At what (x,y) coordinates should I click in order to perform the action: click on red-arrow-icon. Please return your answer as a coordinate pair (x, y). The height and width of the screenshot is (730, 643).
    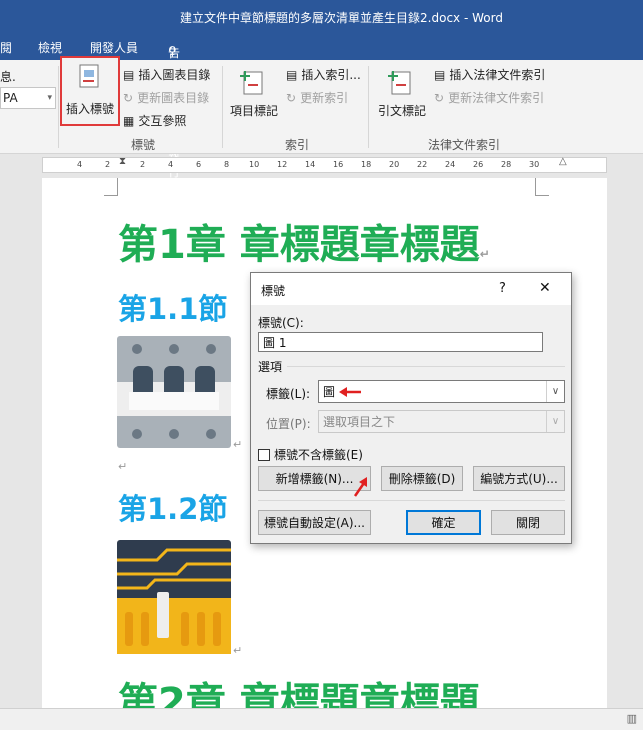
    Looking at the image, I should click on (350, 391).